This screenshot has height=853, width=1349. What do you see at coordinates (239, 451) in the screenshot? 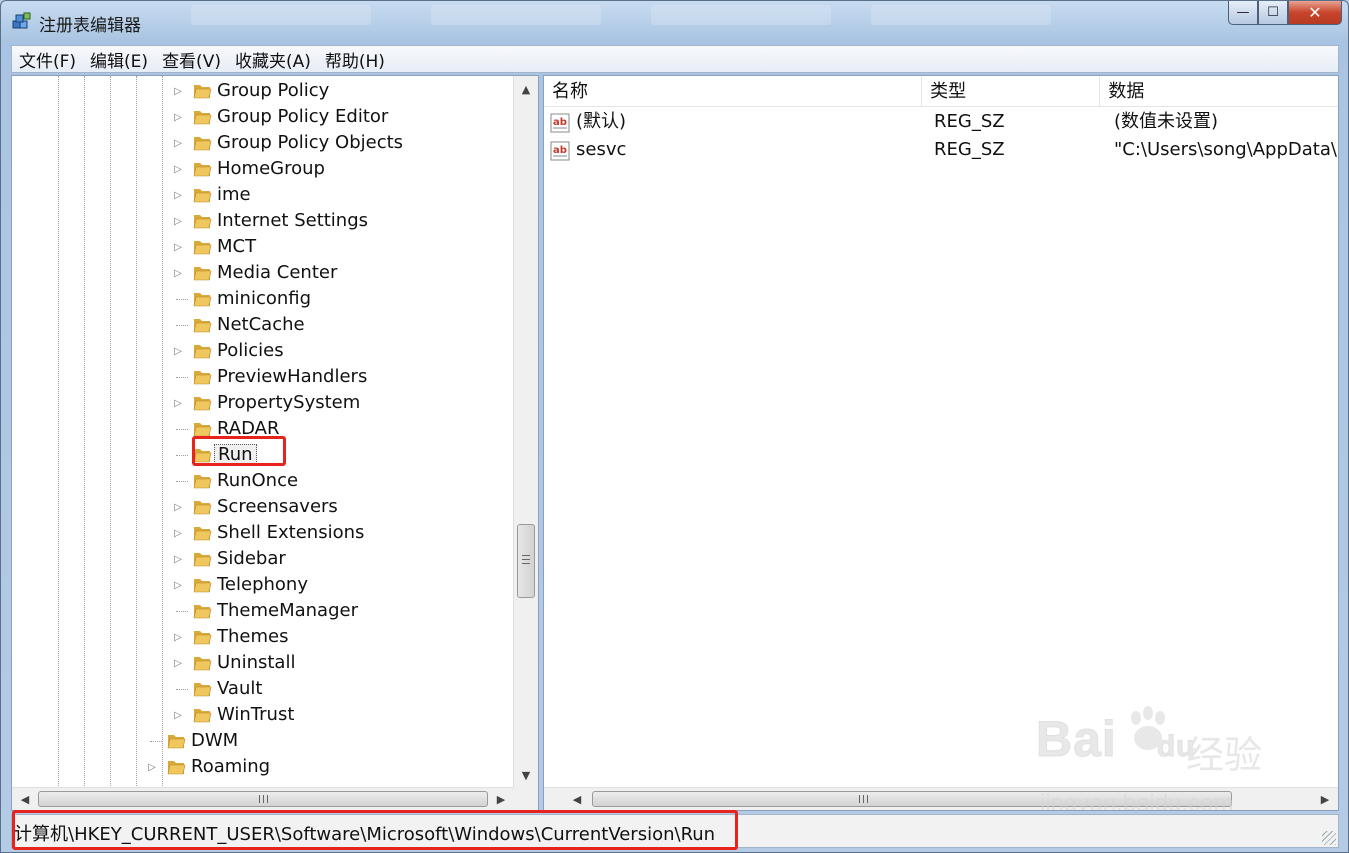
I see `run-highlight-box` at bounding box center [239, 451].